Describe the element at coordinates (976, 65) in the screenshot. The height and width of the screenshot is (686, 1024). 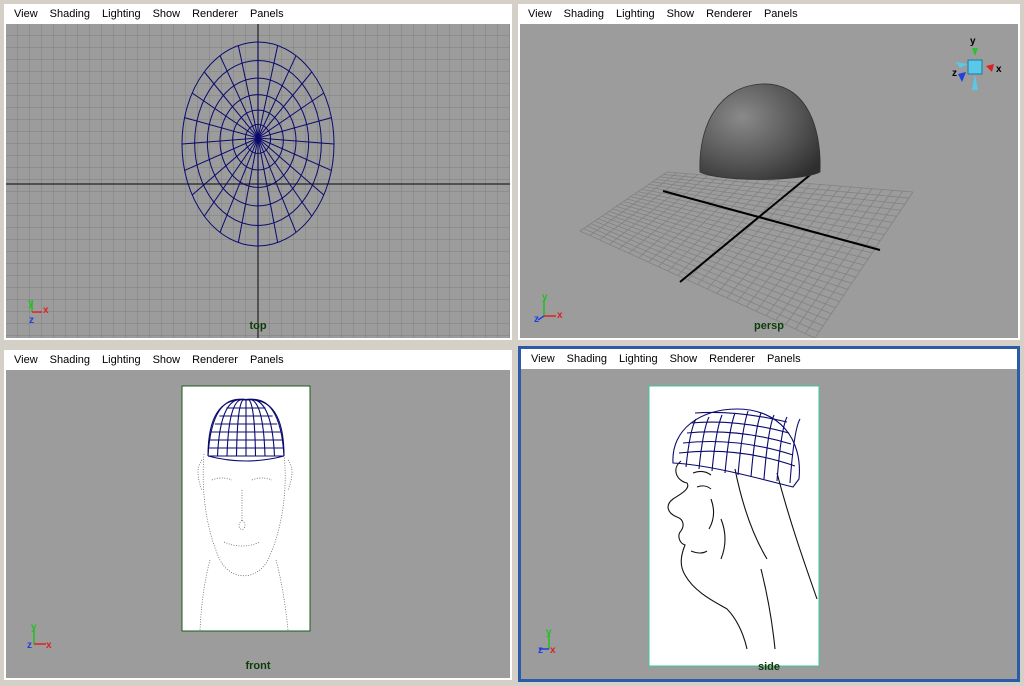
I see `view-cube-gizmo: y x z` at that location.